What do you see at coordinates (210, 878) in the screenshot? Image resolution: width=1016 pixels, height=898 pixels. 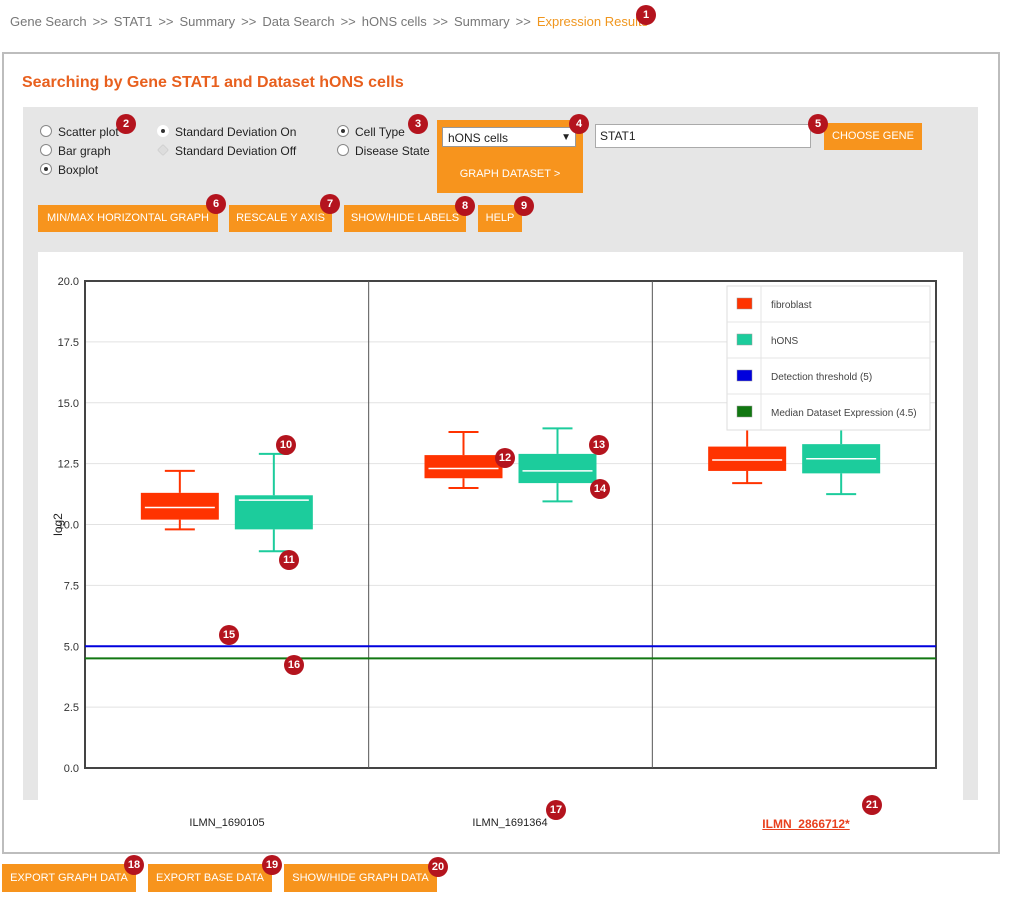 I see `export-base-data-button: EXPORT BASE DATA` at bounding box center [210, 878].